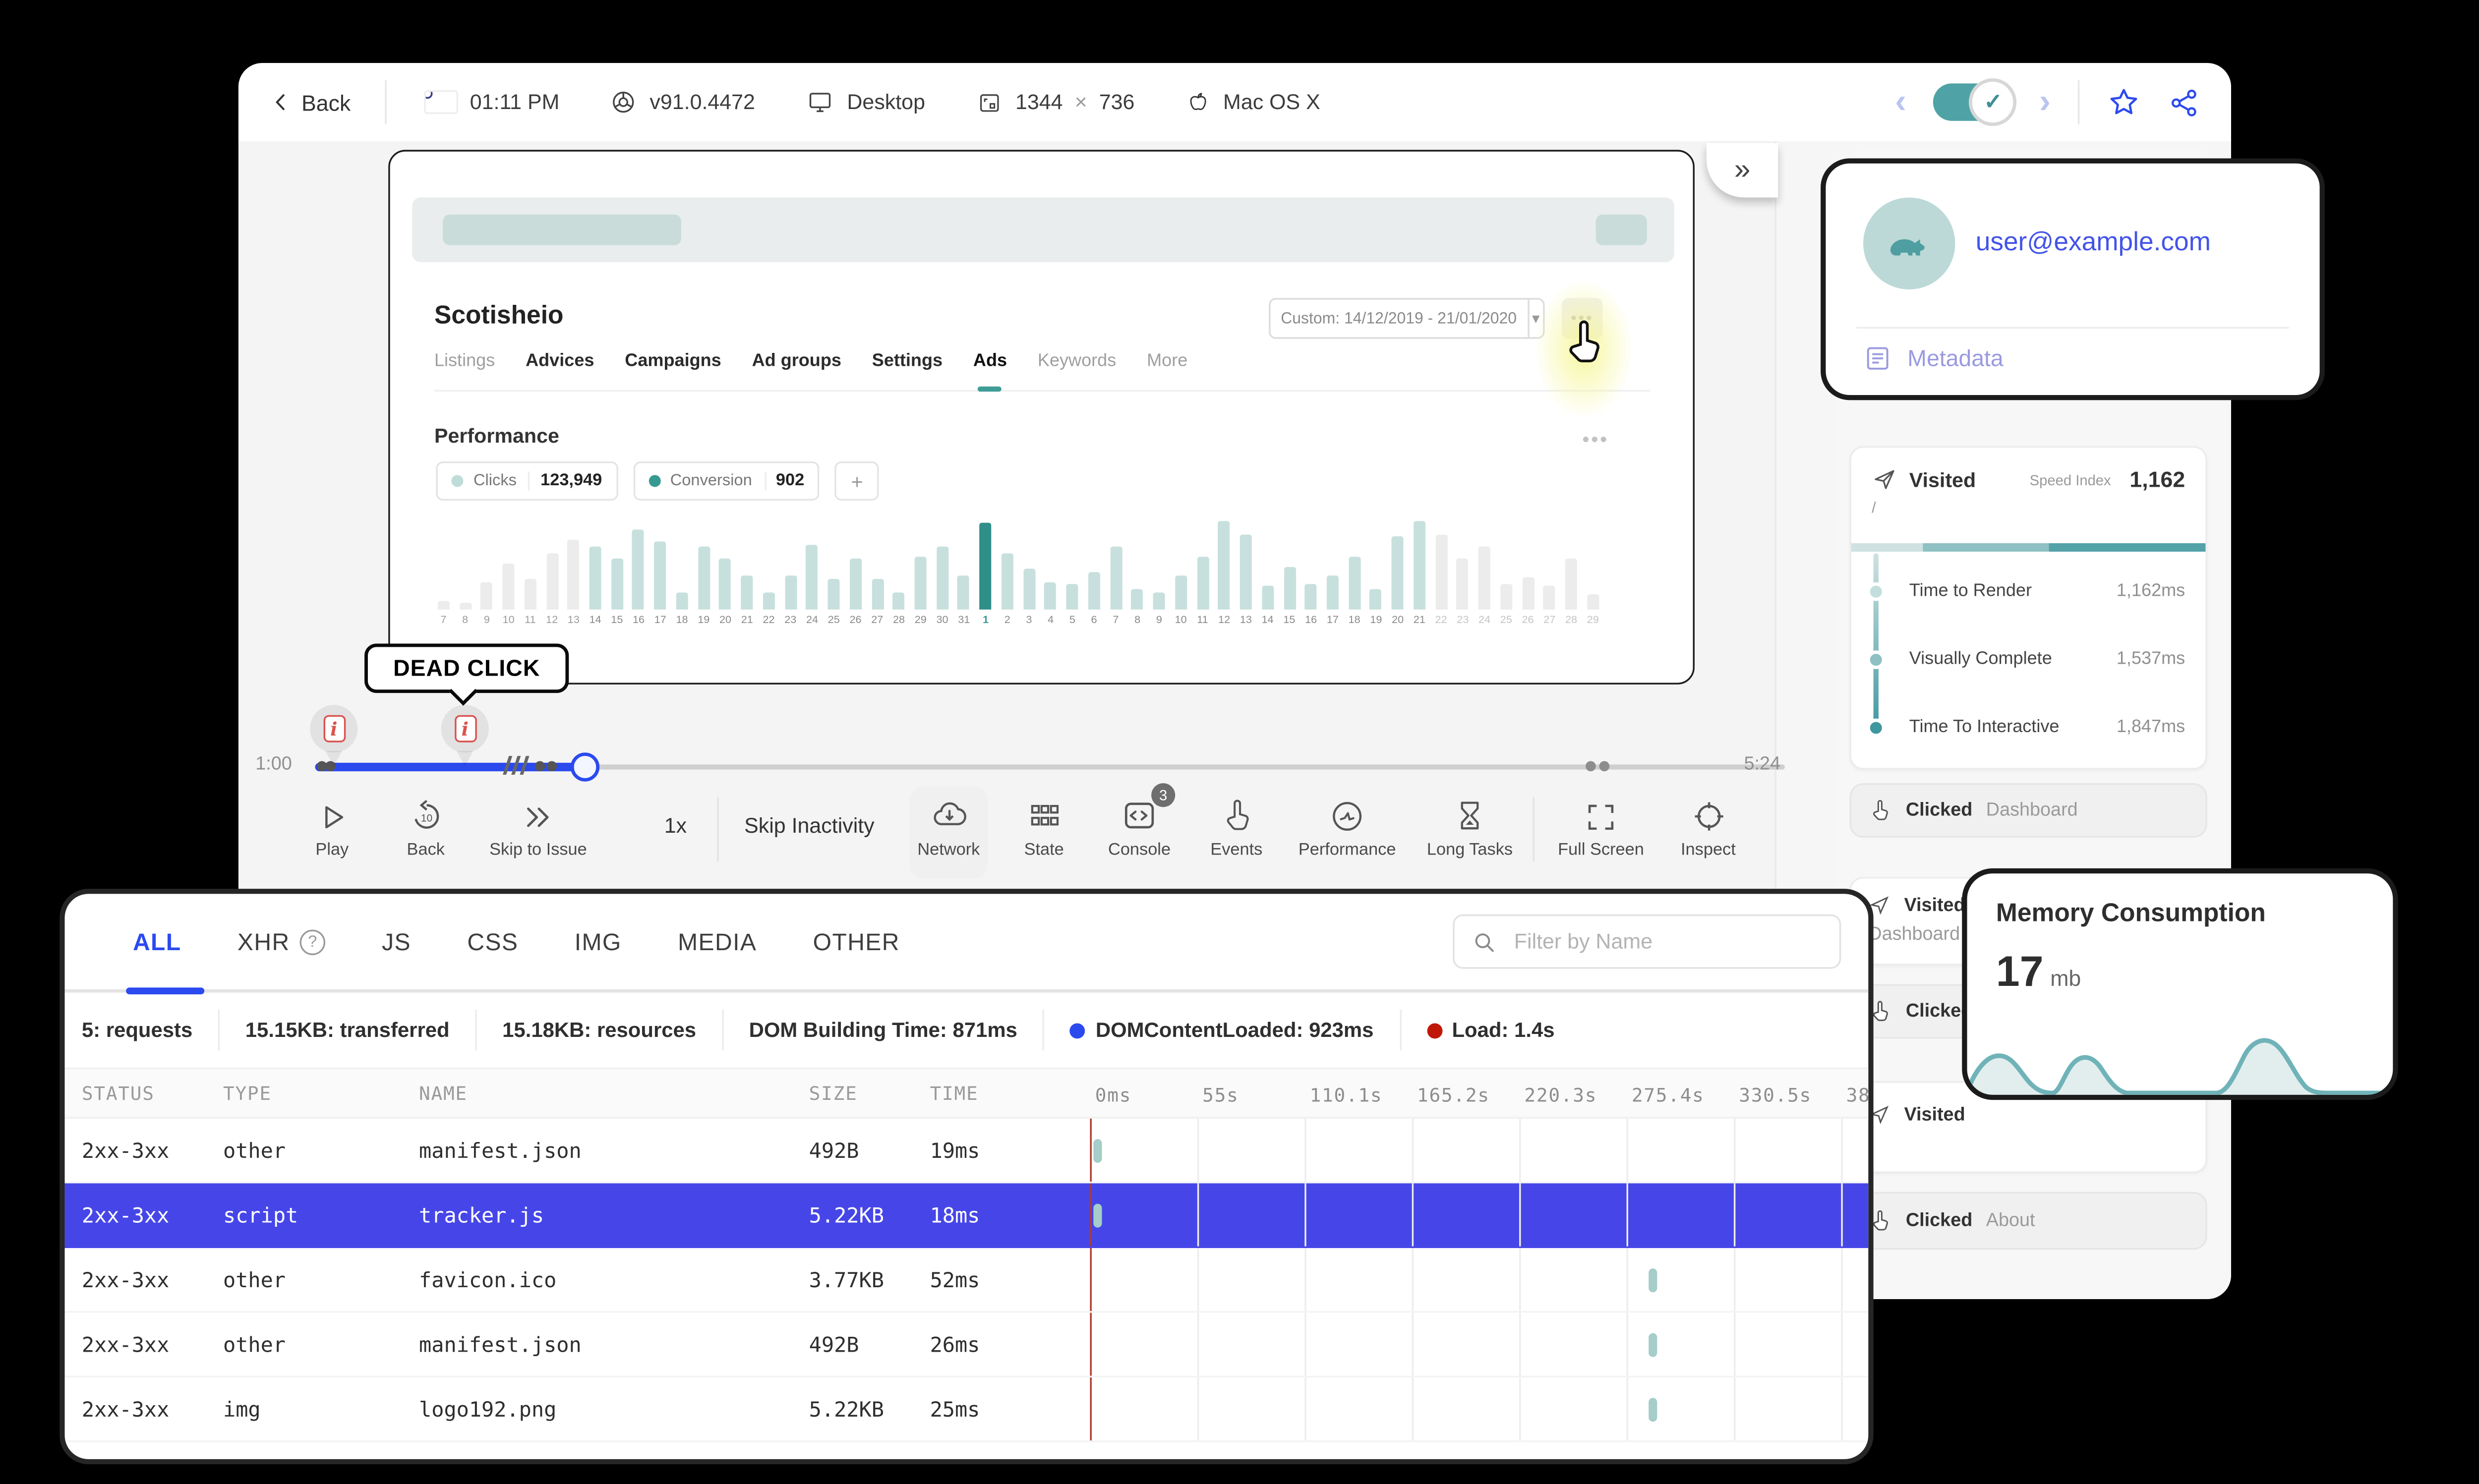  What do you see at coordinates (126, 1344) in the screenshot?
I see `cell-status: 2xx-3xx` at bounding box center [126, 1344].